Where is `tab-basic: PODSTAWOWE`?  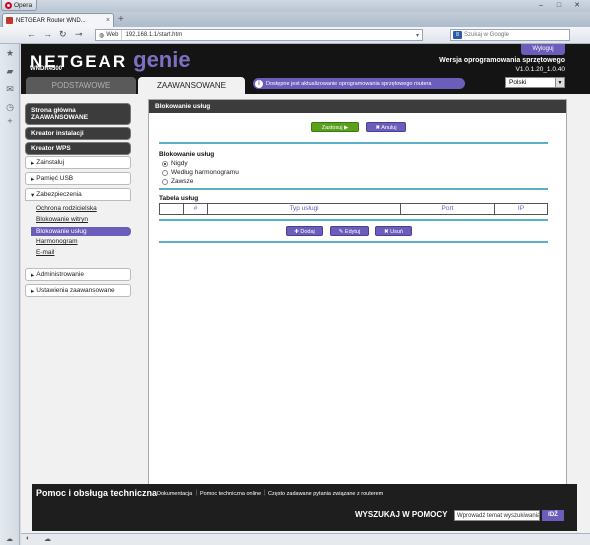
tab-basic: PODSTAWOWE is located at coordinates (81, 85).